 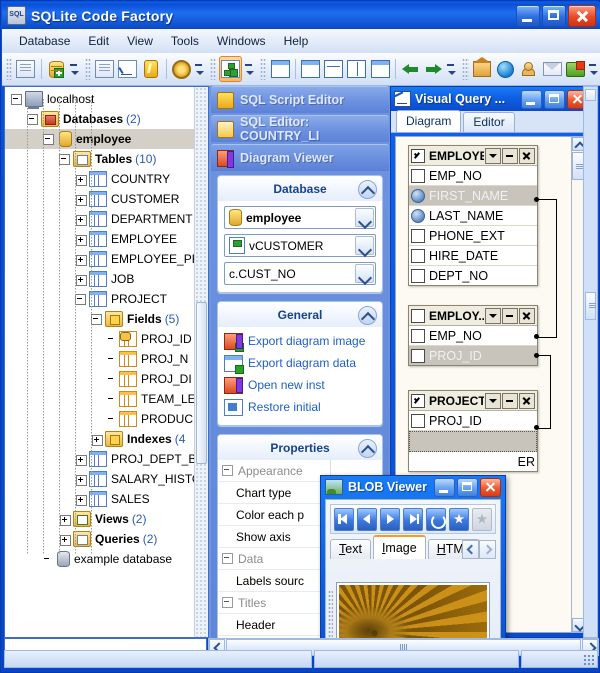 I want to click on table-checkbox, so click(x=418, y=400).